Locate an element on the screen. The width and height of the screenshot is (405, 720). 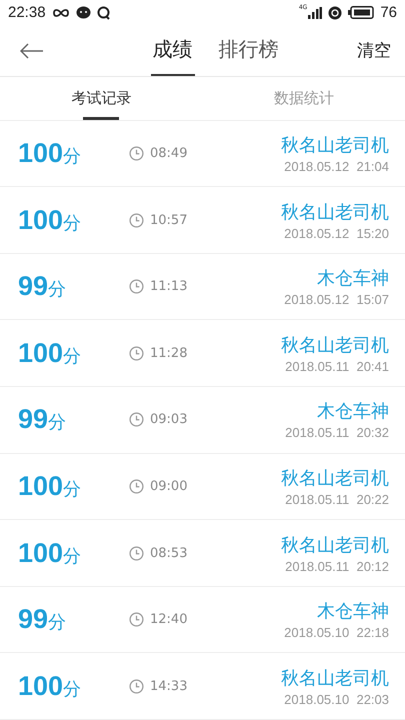
duration-text: 12:40 is located at coordinates (169, 620).